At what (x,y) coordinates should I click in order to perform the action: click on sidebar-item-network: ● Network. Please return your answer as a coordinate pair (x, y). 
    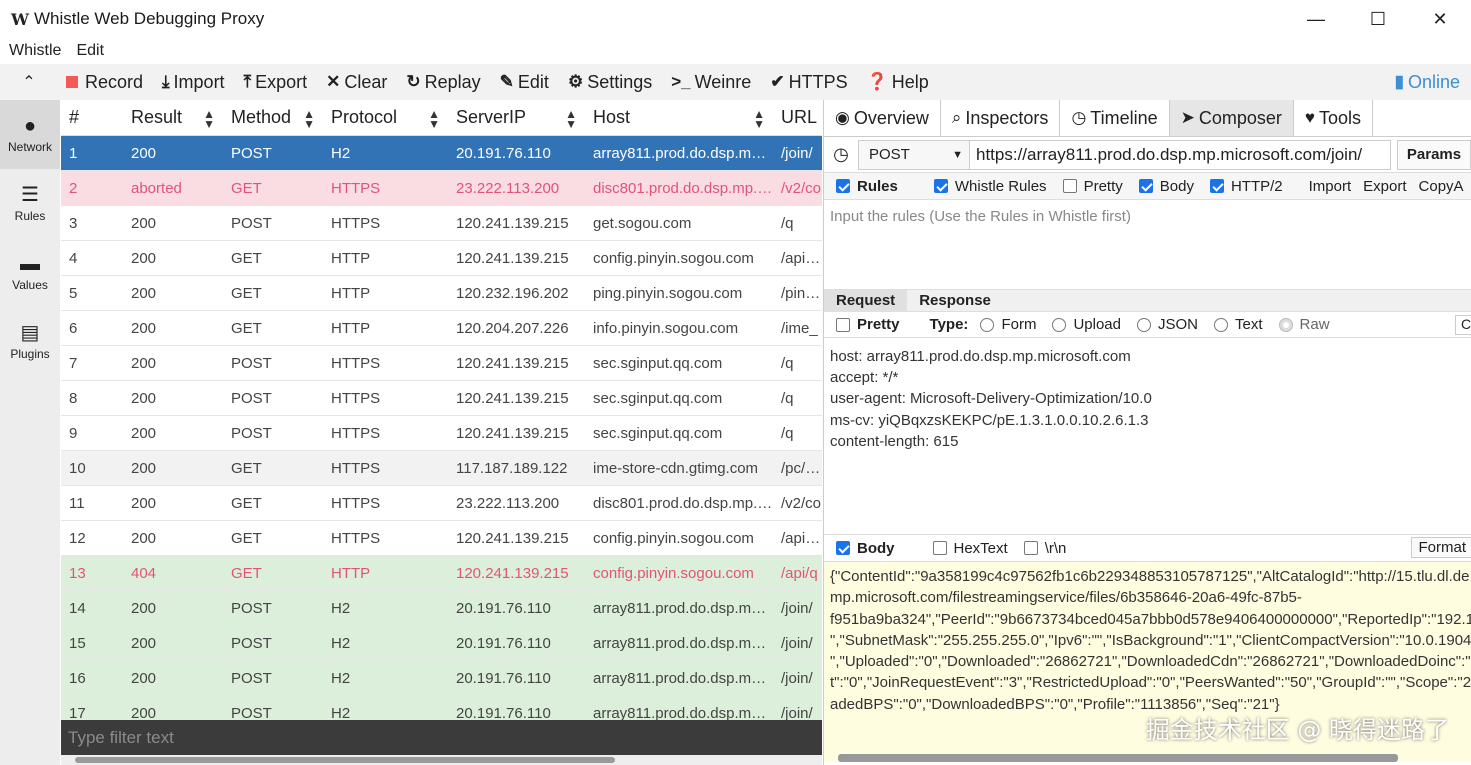
    Looking at the image, I should click on (30, 134).